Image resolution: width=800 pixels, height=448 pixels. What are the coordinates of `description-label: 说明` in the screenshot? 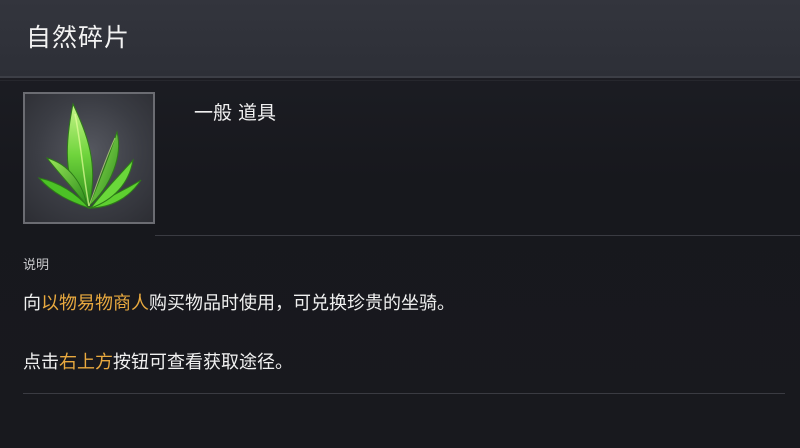 It's located at (36, 265).